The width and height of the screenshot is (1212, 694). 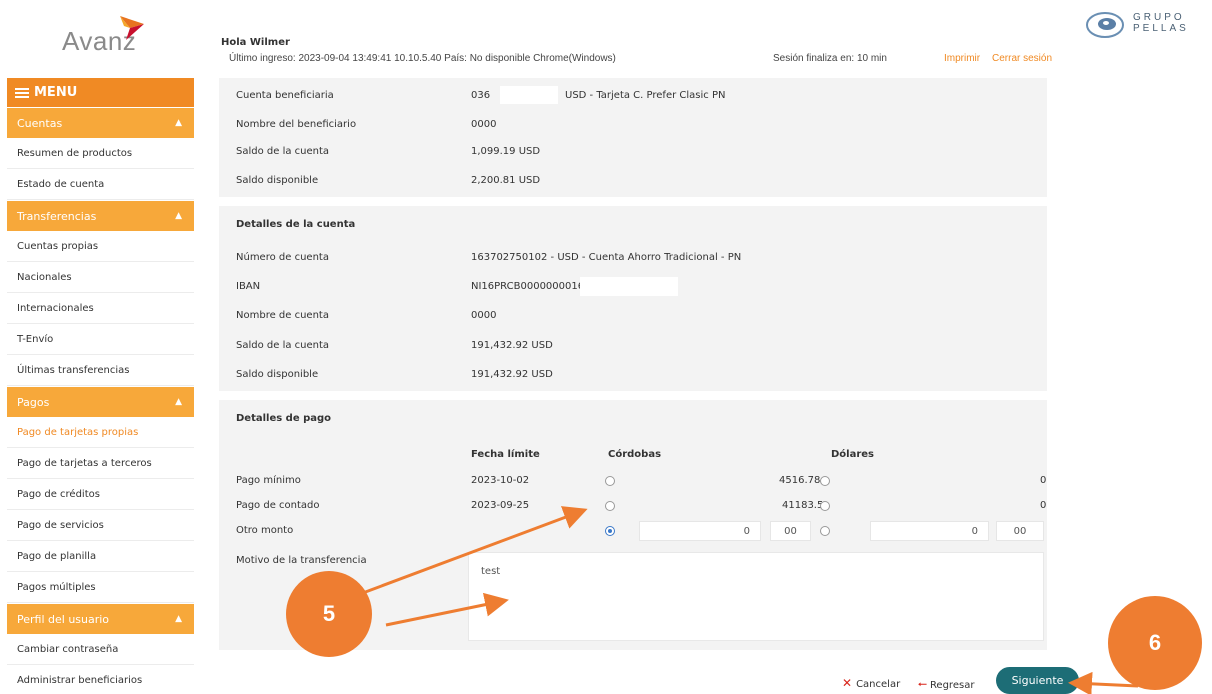 What do you see at coordinates (803, 505) in the screenshot?
I see `amount-cordobas: 41183.5` at bounding box center [803, 505].